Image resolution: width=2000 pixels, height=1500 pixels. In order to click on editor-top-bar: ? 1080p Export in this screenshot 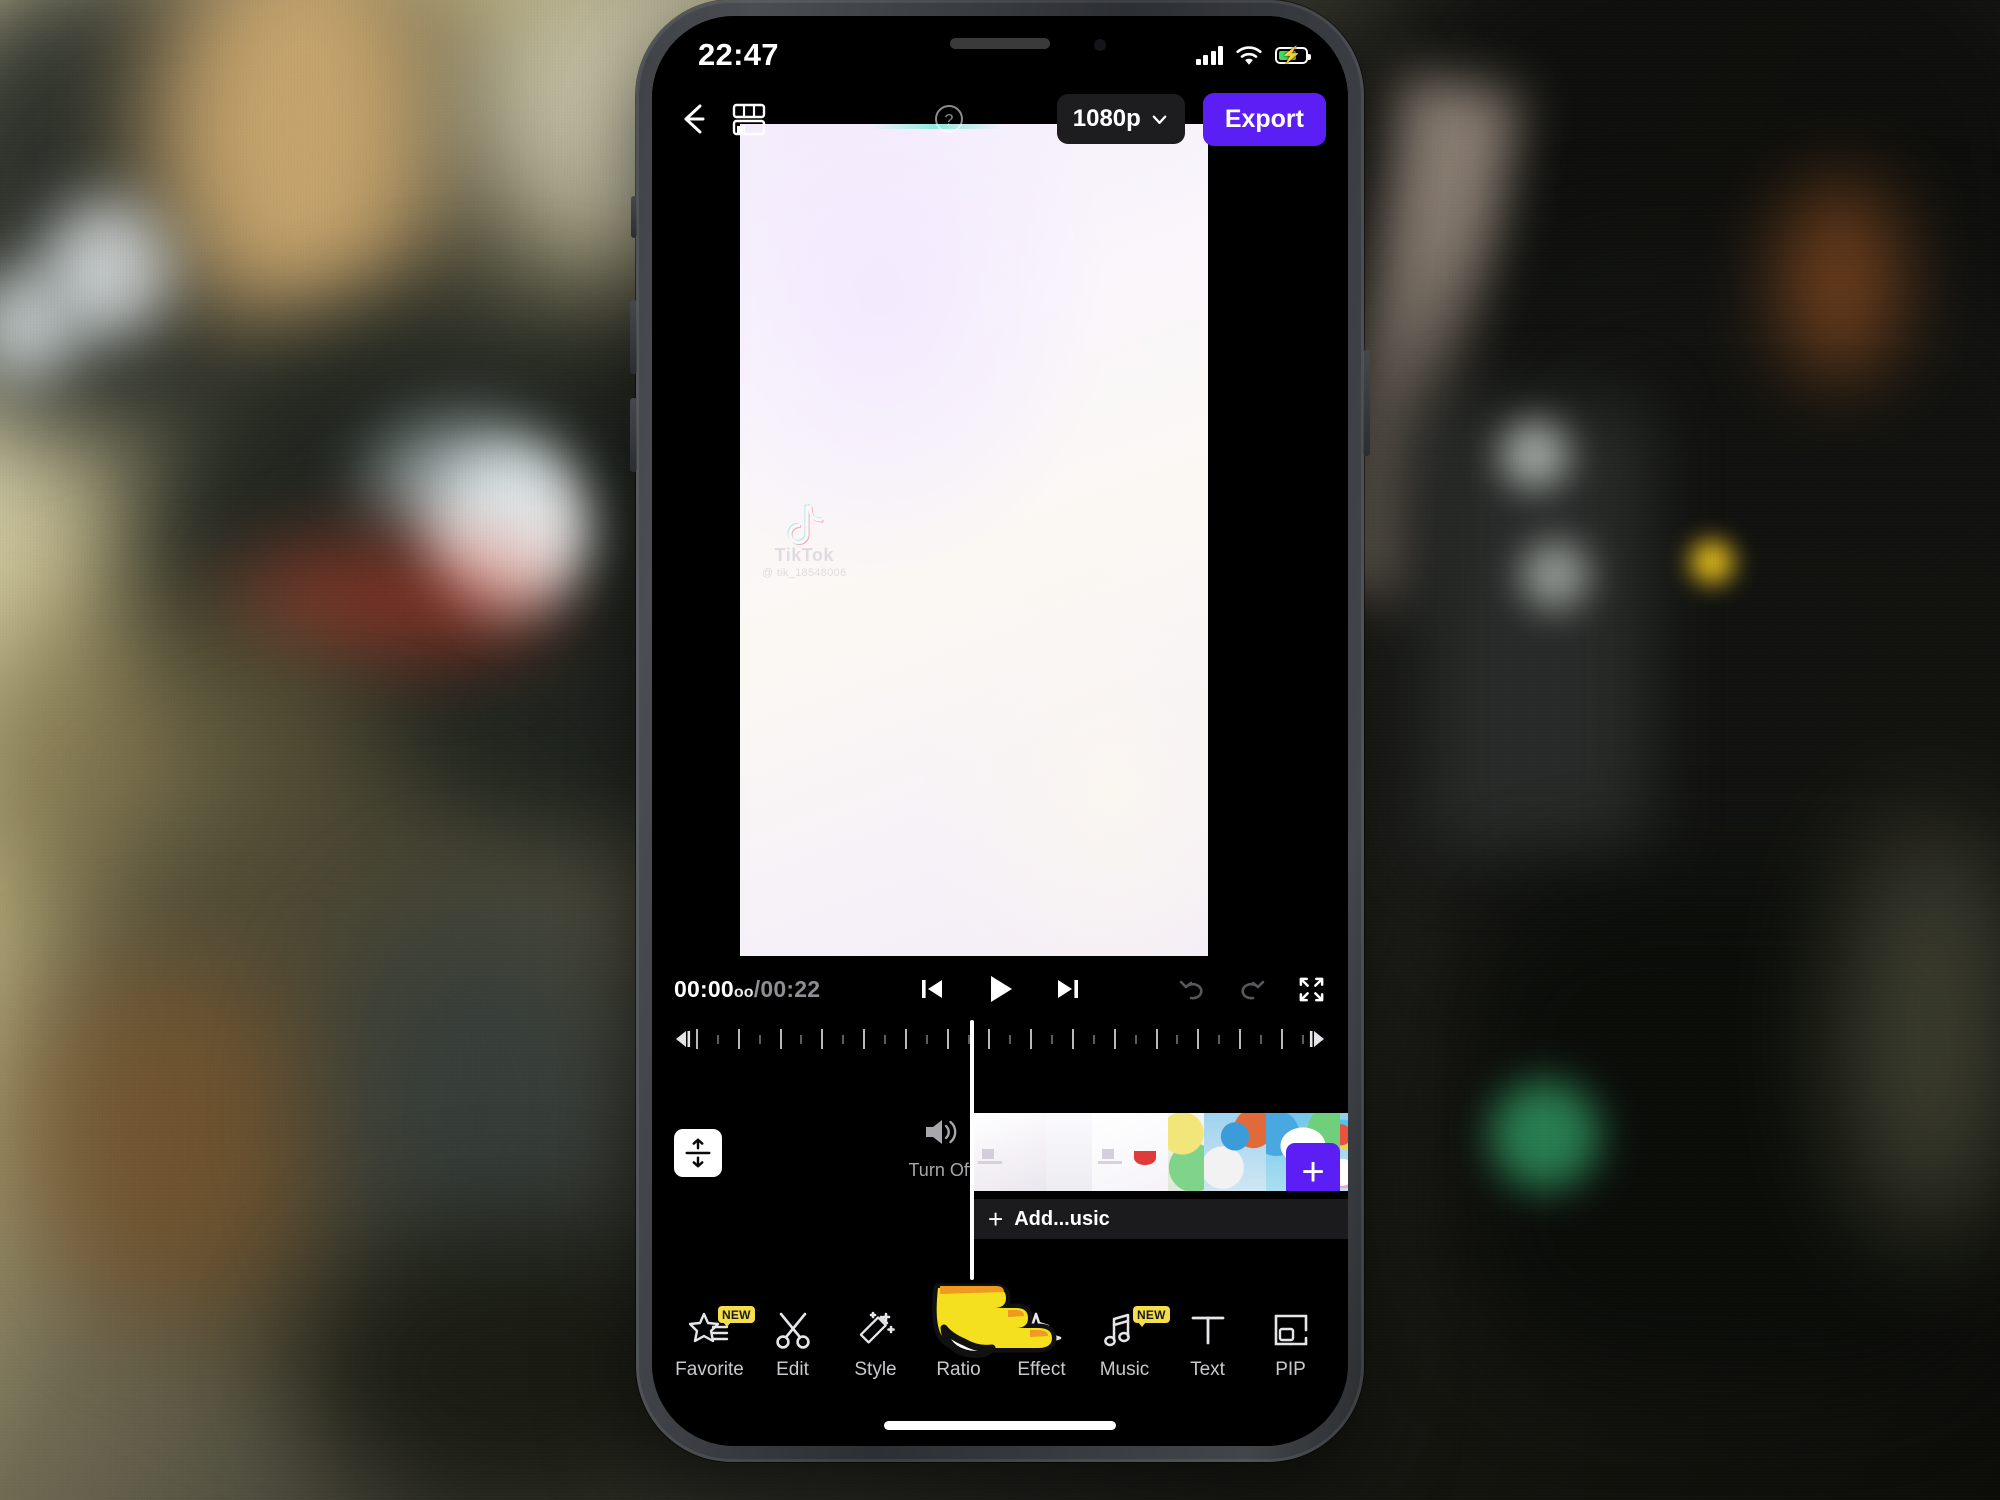, I will do `click(1000, 119)`.